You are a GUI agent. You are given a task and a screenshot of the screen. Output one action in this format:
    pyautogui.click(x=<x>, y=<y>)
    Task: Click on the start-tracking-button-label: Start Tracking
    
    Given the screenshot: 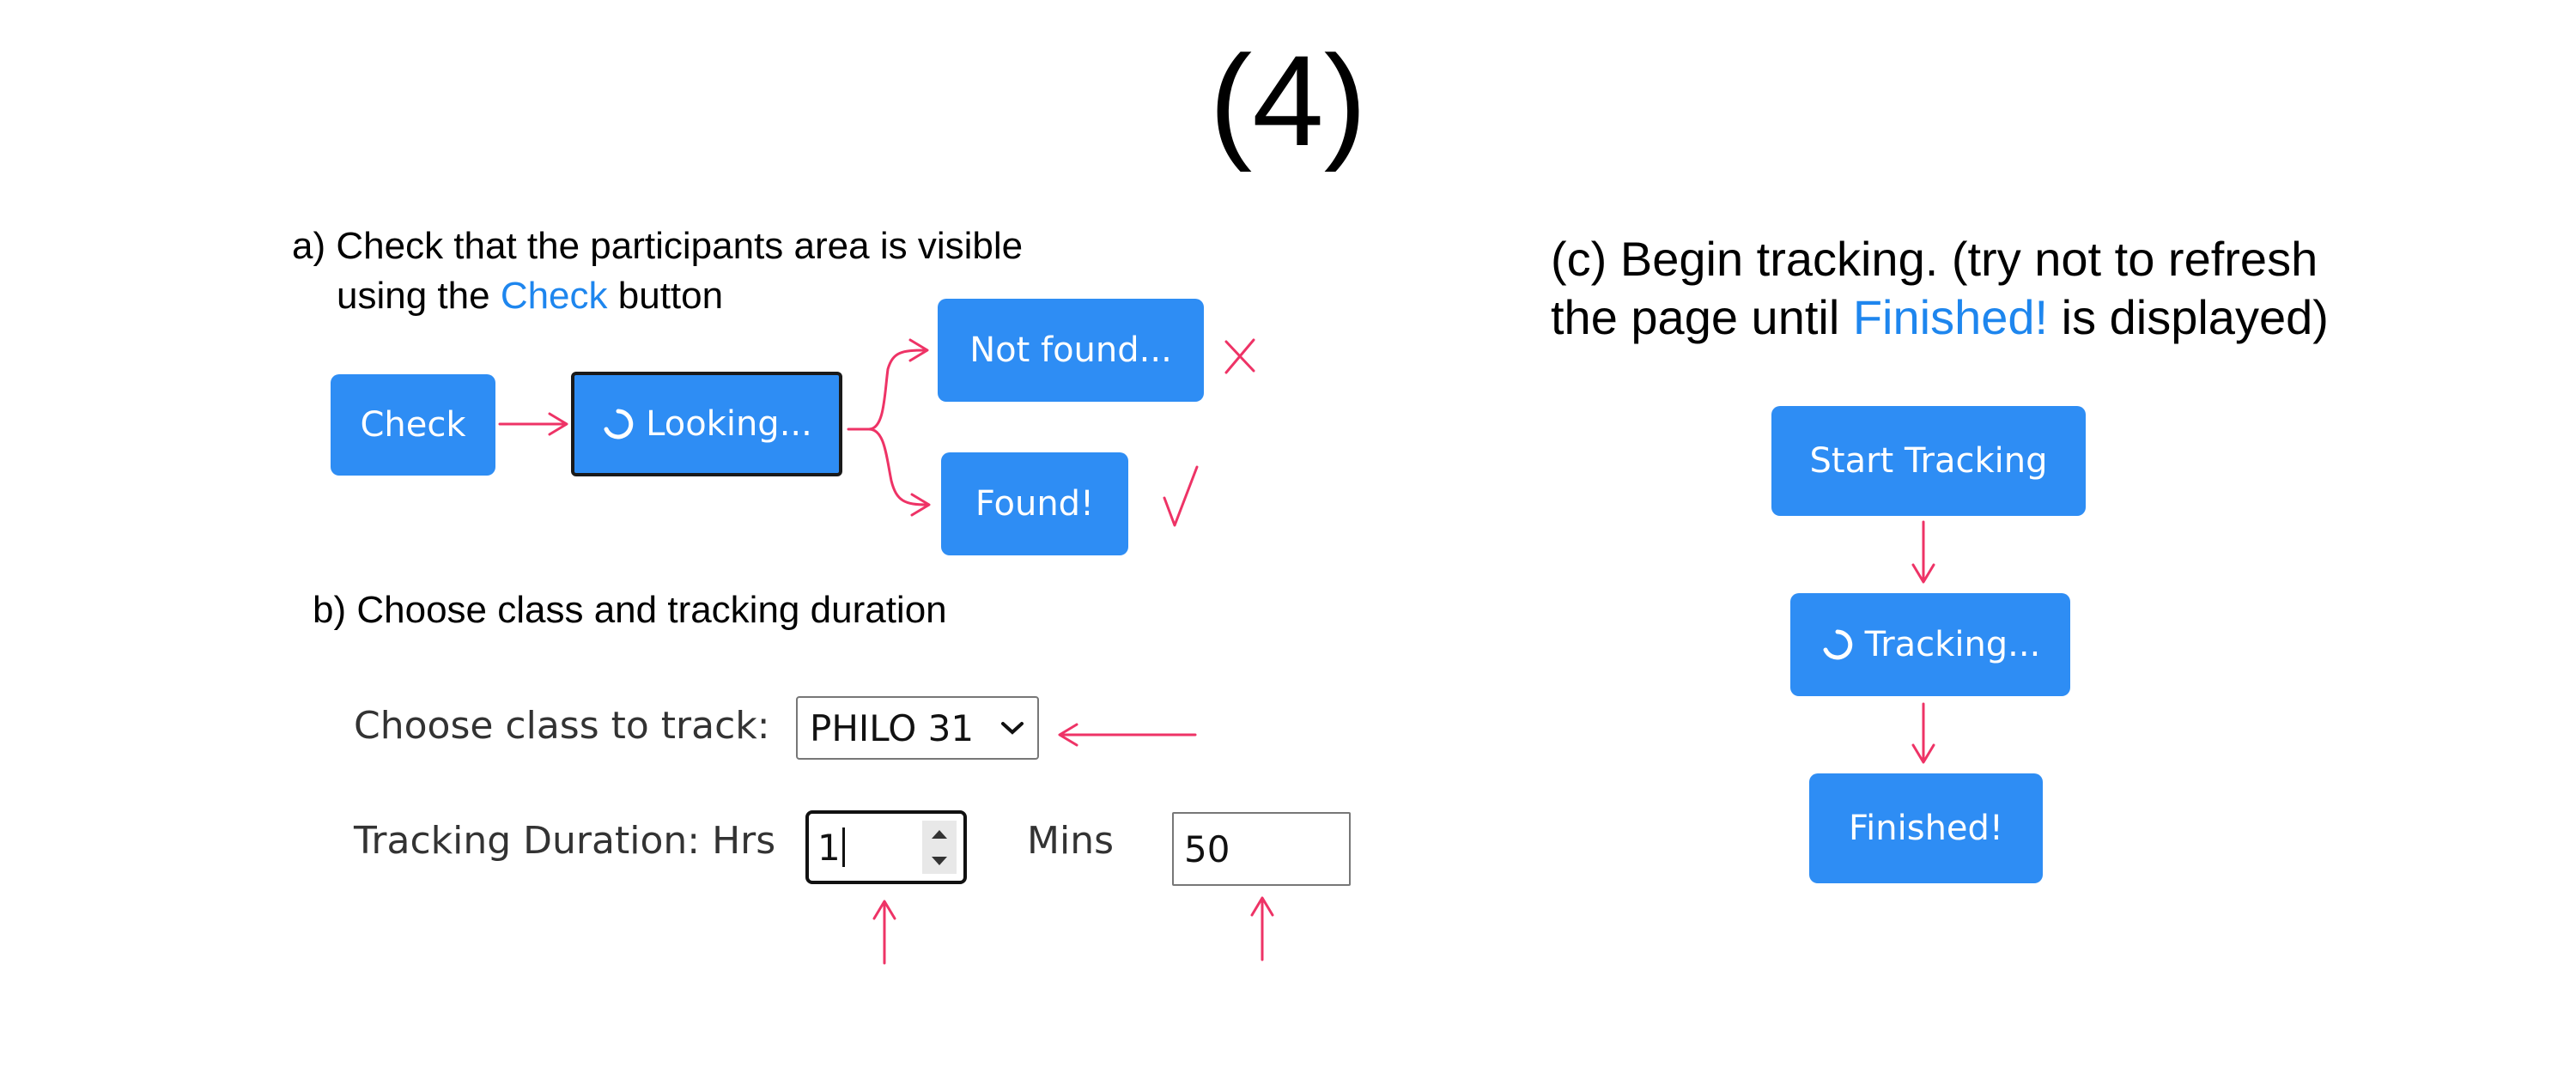 What is the action you would take?
    pyautogui.click(x=1929, y=461)
    